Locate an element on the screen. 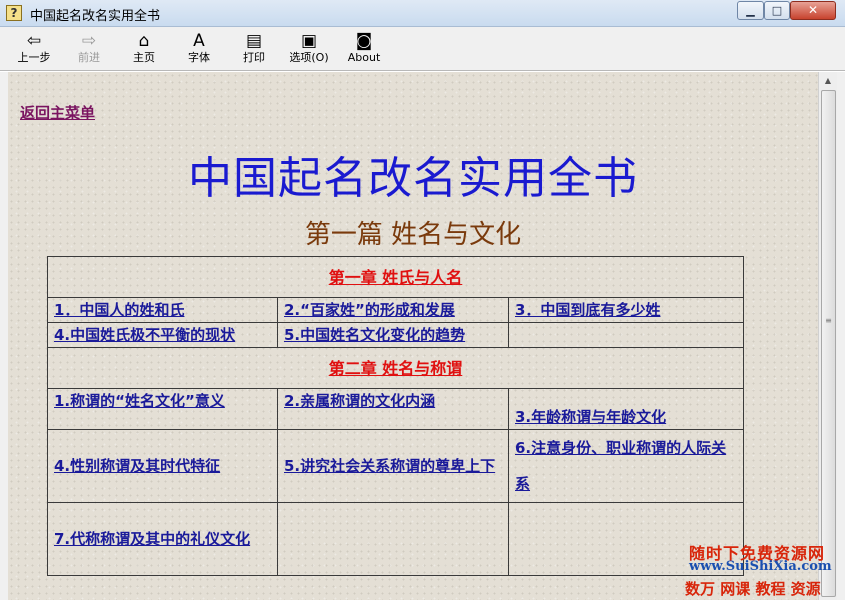 The image size is (845, 600). print-button: ▤ 打印 is located at coordinates (254, 50).